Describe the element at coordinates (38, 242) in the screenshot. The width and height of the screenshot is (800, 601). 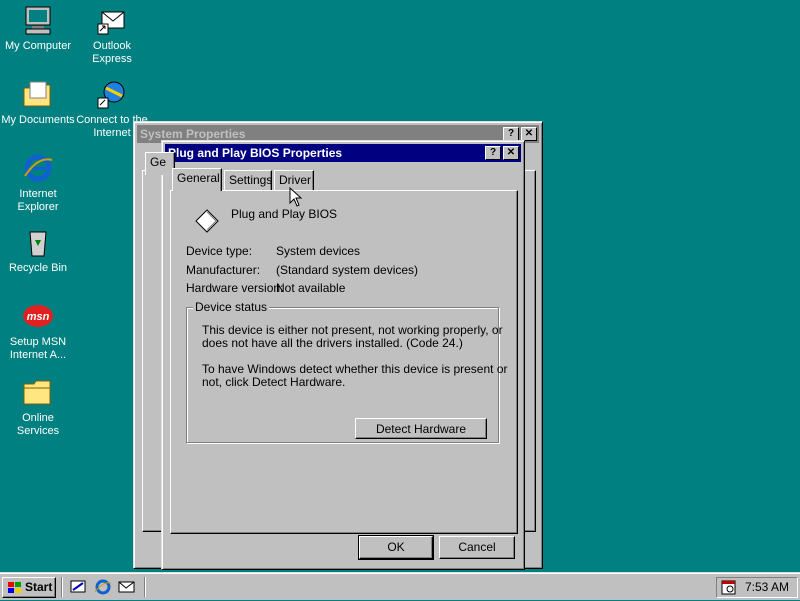
I see `recycle-bin-icon` at that location.